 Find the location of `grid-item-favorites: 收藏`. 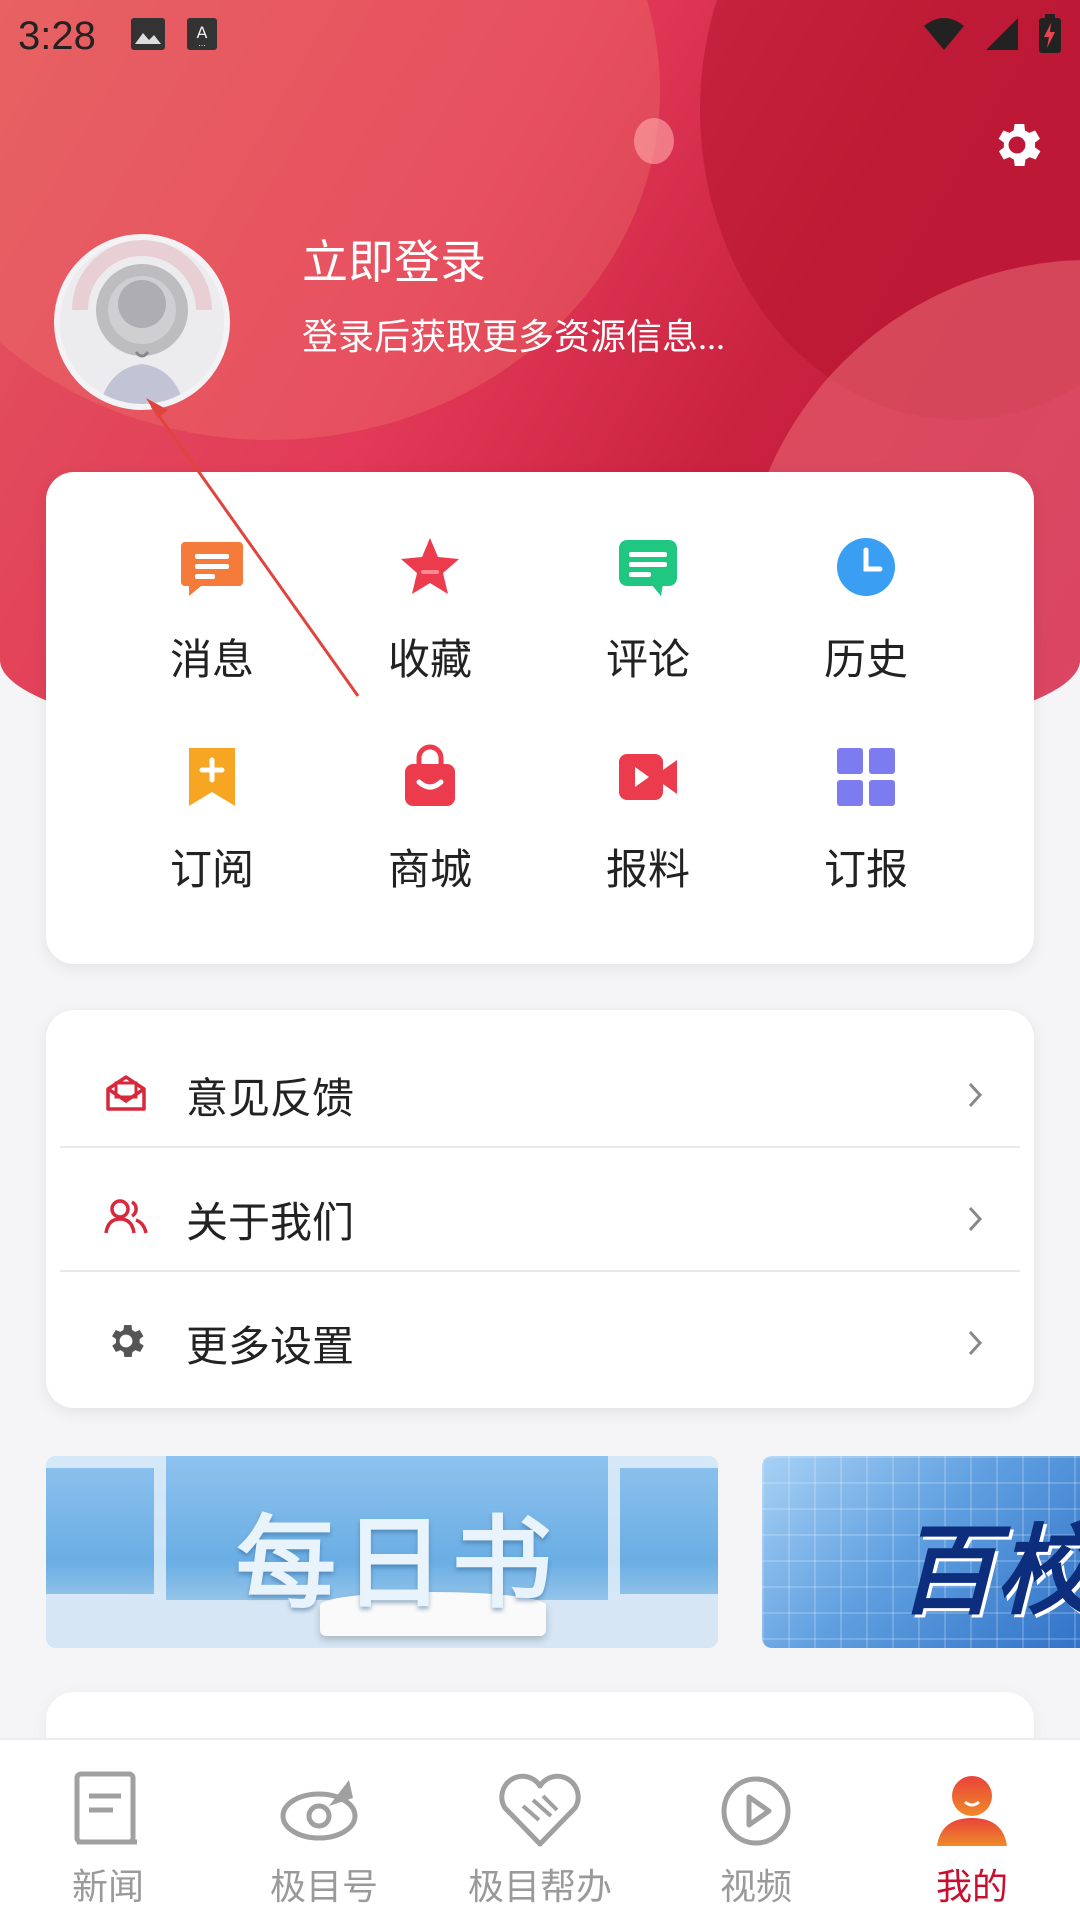

grid-item-favorites: 收藏 is located at coordinates (430, 624).